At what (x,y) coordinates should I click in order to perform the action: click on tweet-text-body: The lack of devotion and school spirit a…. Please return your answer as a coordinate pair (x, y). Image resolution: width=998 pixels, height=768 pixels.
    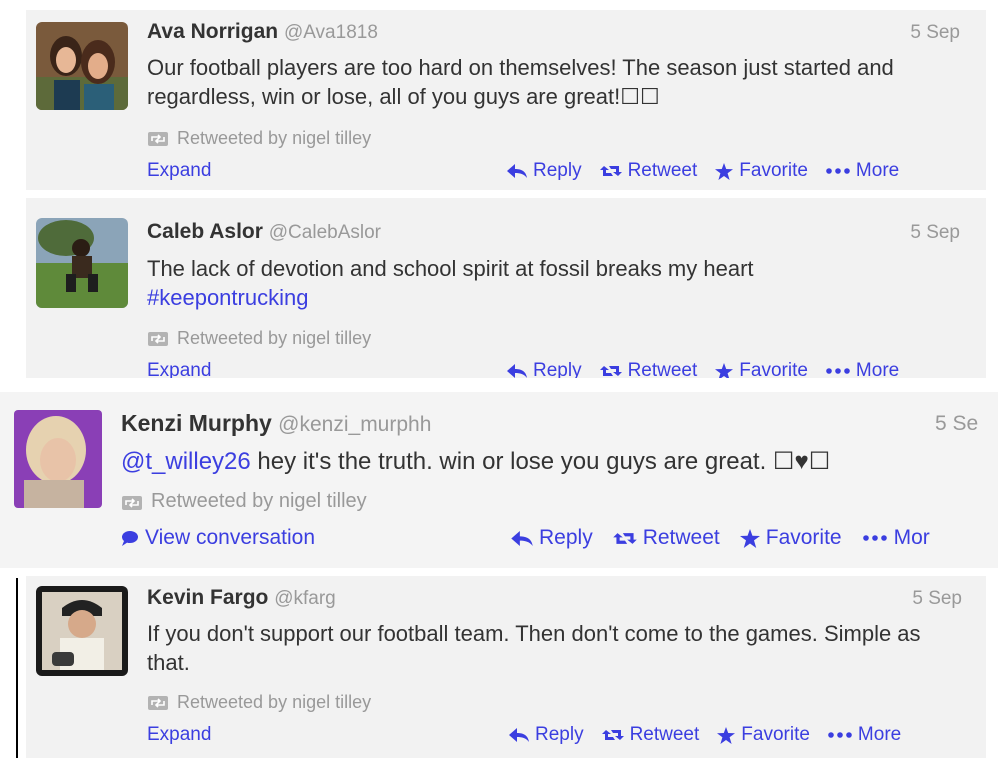
    Looking at the image, I should click on (450, 268).